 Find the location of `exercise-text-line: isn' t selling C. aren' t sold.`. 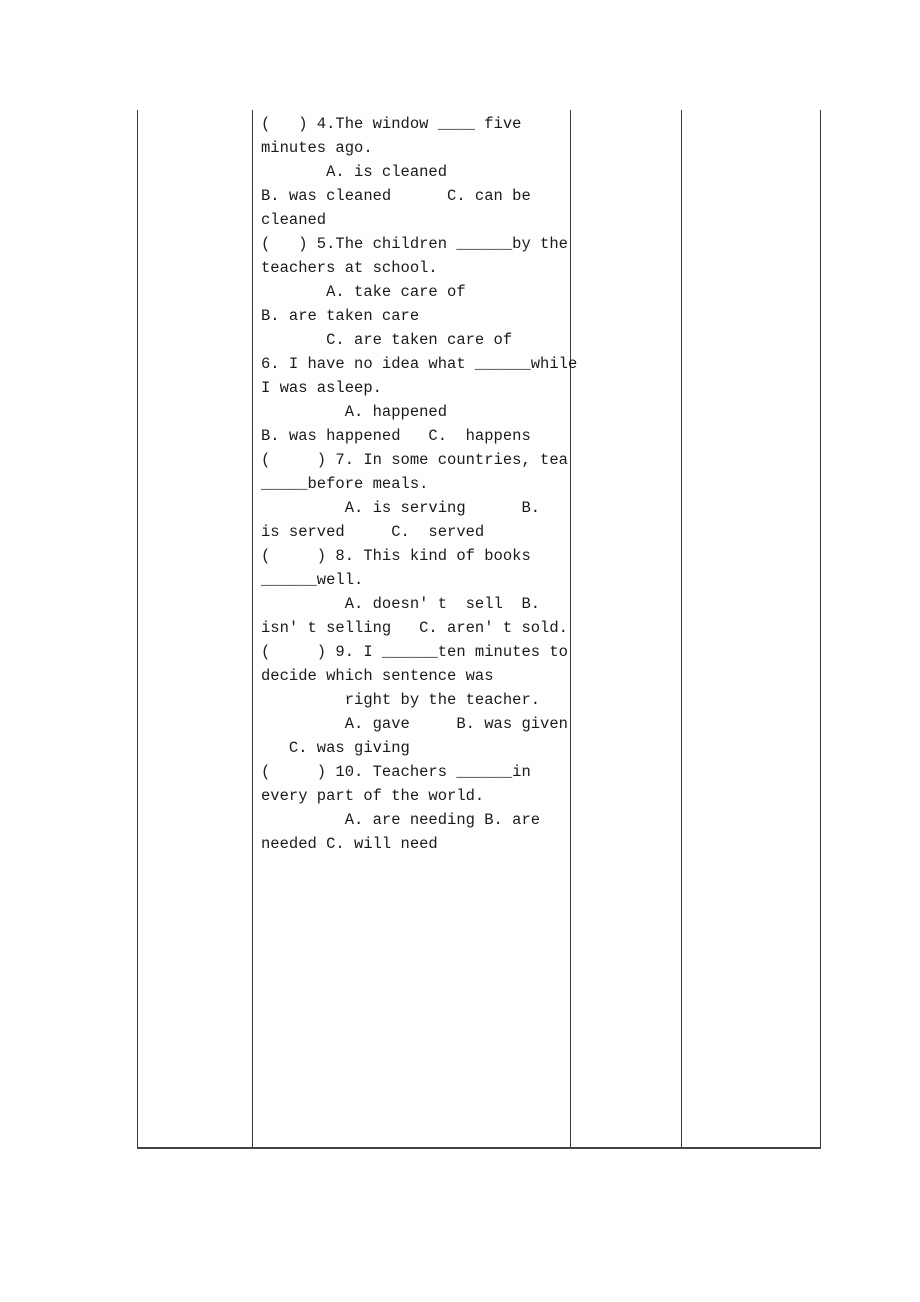

exercise-text-line: isn' t selling C. aren' t sold. is located at coordinates (414, 628).